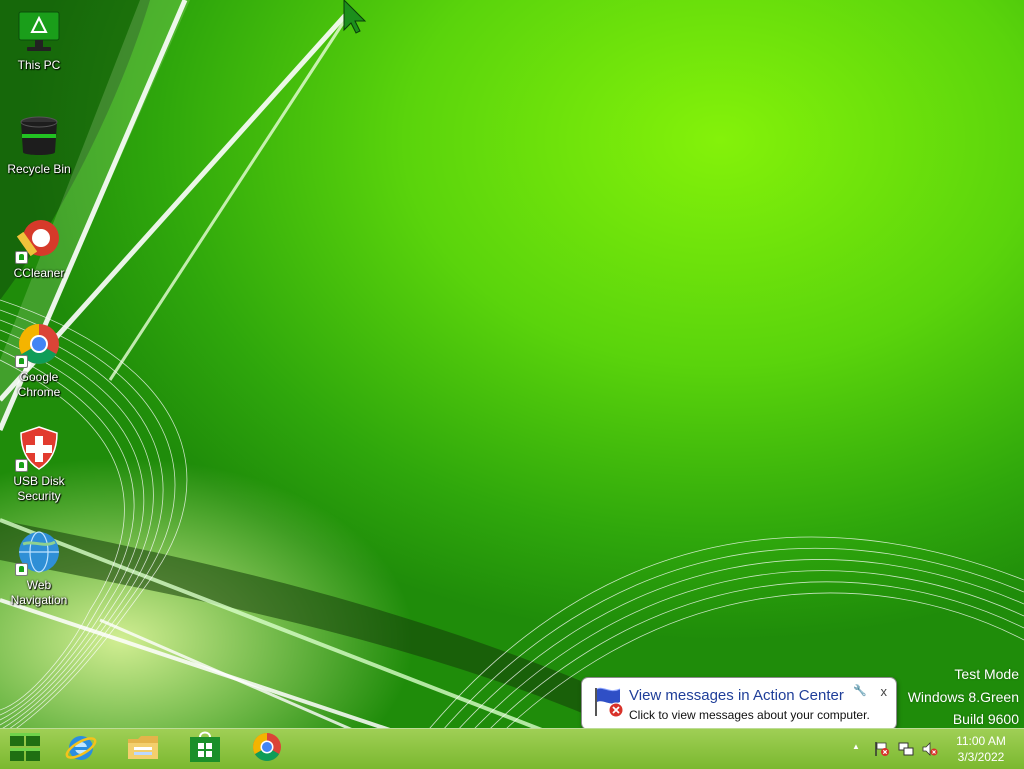  What do you see at coordinates (736, 695) in the screenshot?
I see `notification-title: View messages in Action Center` at bounding box center [736, 695].